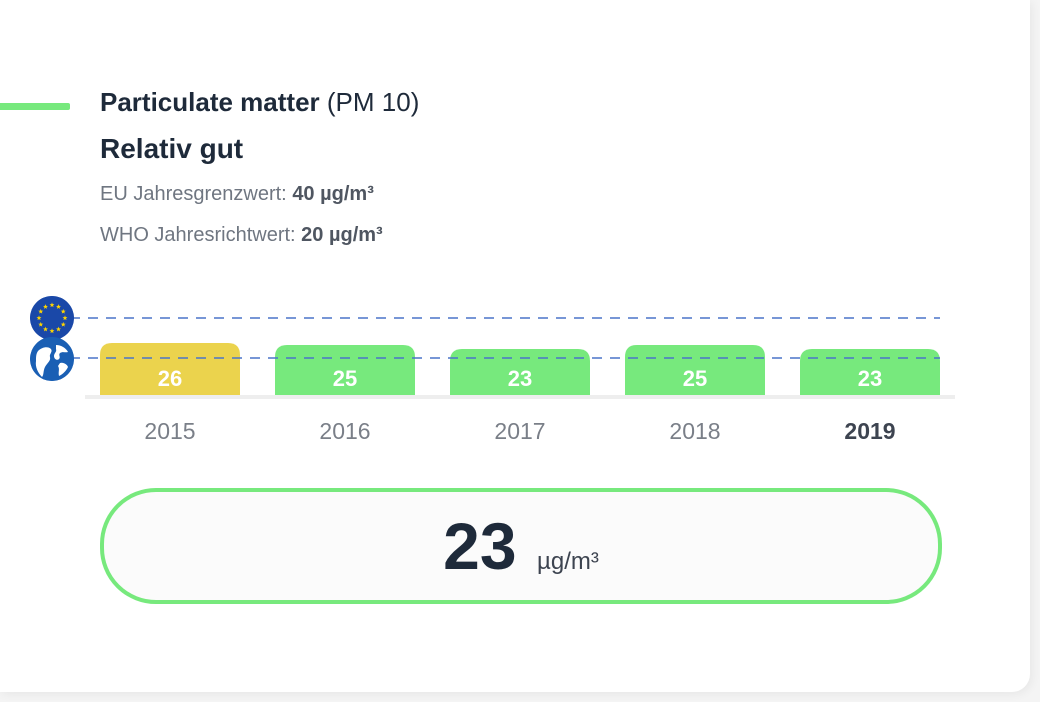 Image resolution: width=1040 pixels, height=702 pixels. I want to click on status-accent-line, so click(35, 106).